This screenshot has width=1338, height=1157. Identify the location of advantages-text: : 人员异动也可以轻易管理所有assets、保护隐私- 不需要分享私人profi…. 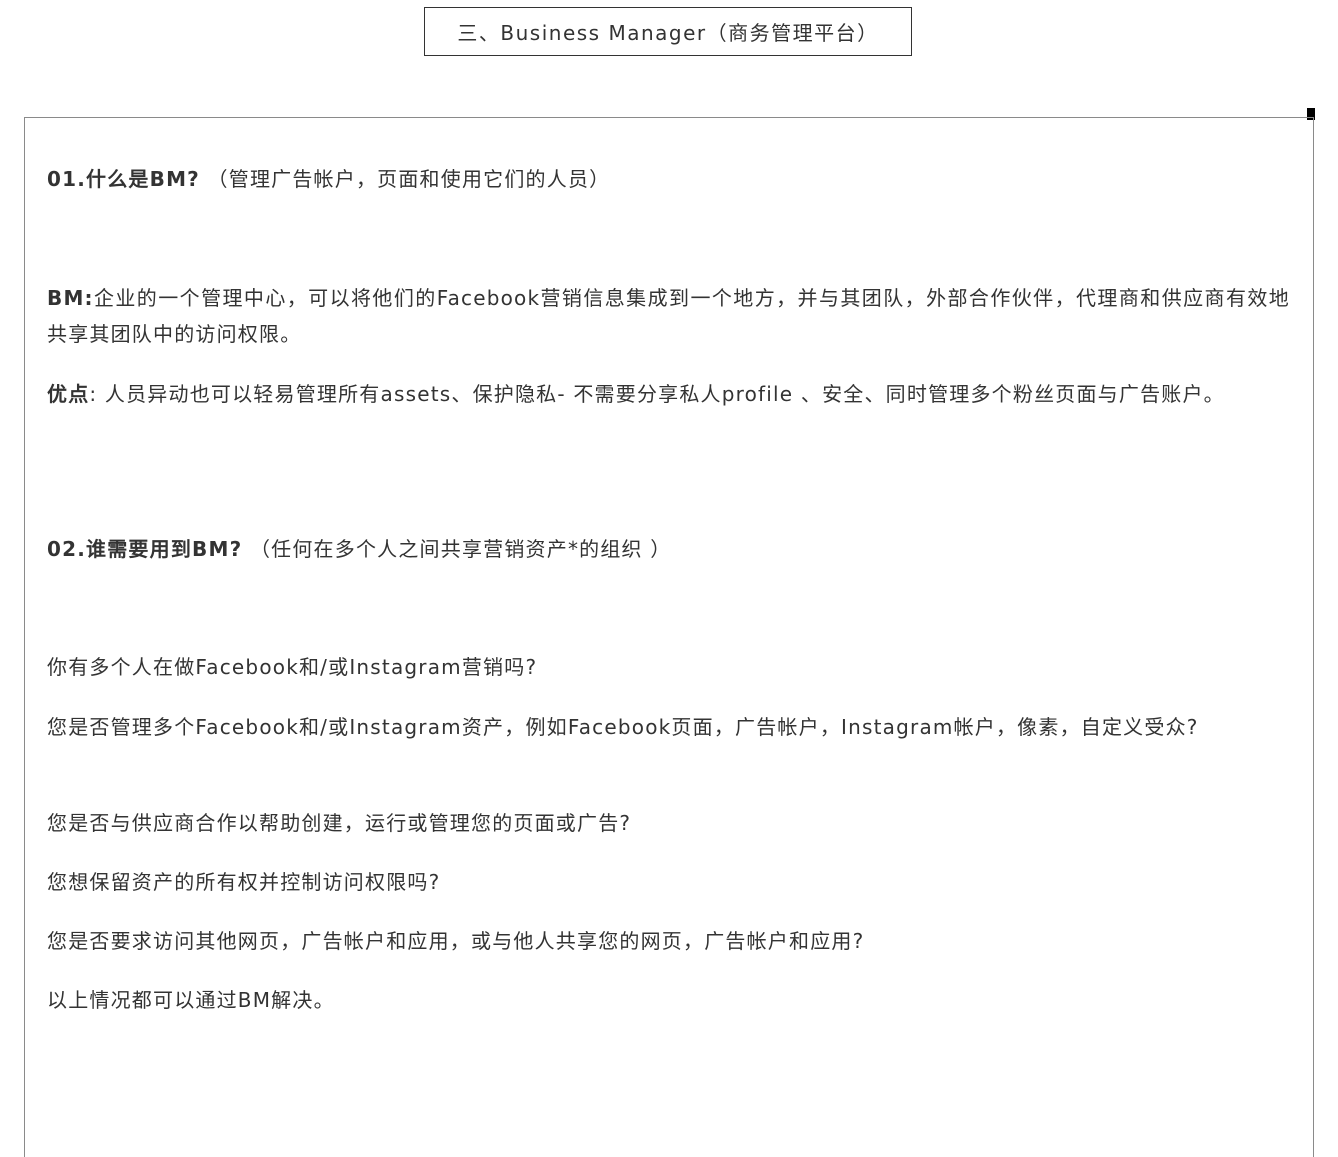
(657, 394).